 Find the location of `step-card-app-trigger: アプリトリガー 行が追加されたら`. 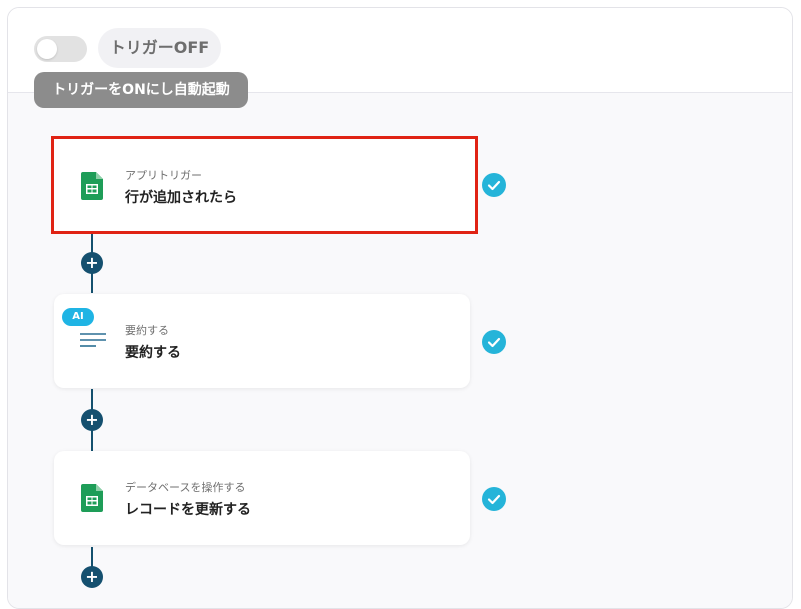

step-card-app-trigger: アプリトリガー 行が追加されたら is located at coordinates (264, 185).